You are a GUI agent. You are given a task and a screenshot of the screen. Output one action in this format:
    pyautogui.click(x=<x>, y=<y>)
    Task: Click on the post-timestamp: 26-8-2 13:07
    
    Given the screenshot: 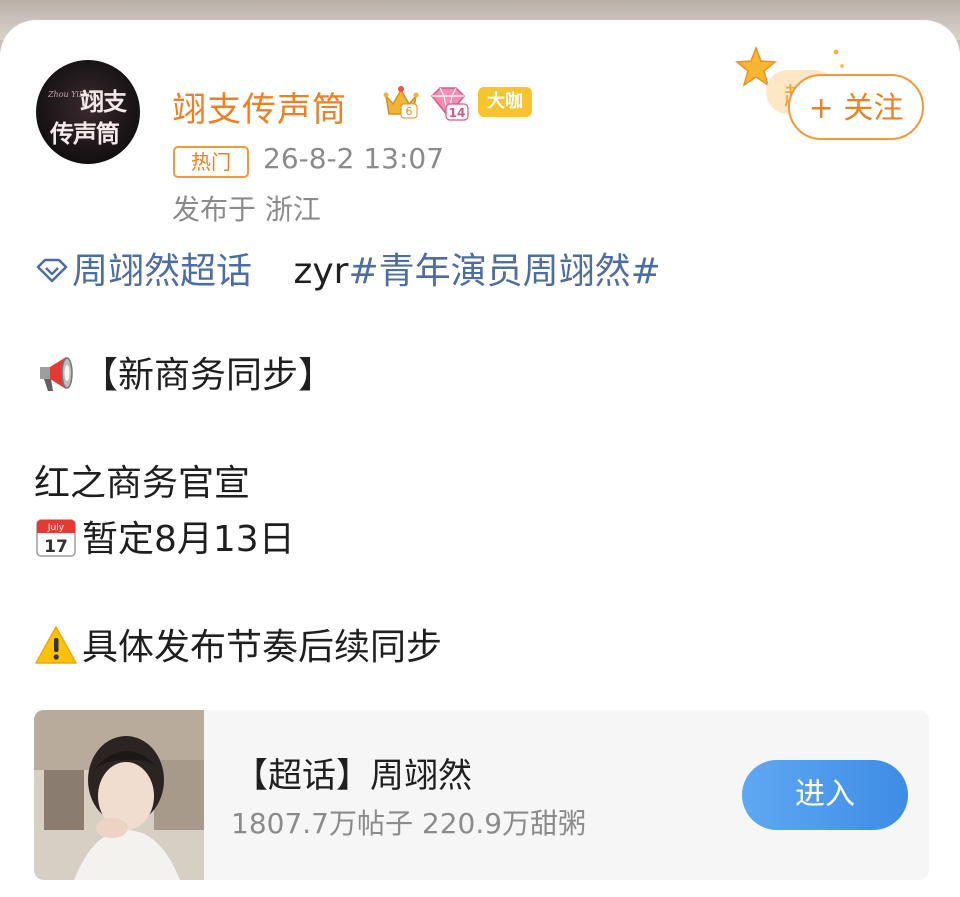 What is the action you would take?
    pyautogui.click(x=354, y=158)
    